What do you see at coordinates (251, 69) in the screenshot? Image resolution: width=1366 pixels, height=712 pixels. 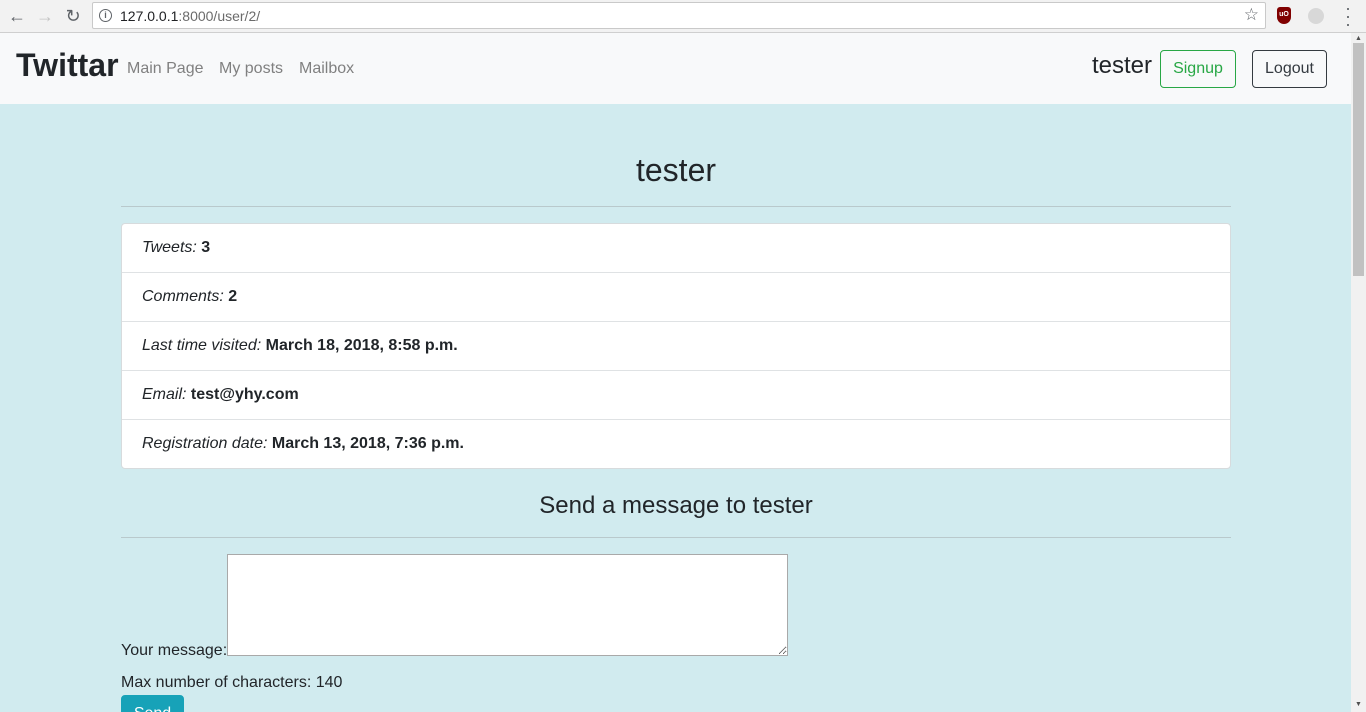 I see `nav-link-my-posts: My posts` at bounding box center [251, 69].